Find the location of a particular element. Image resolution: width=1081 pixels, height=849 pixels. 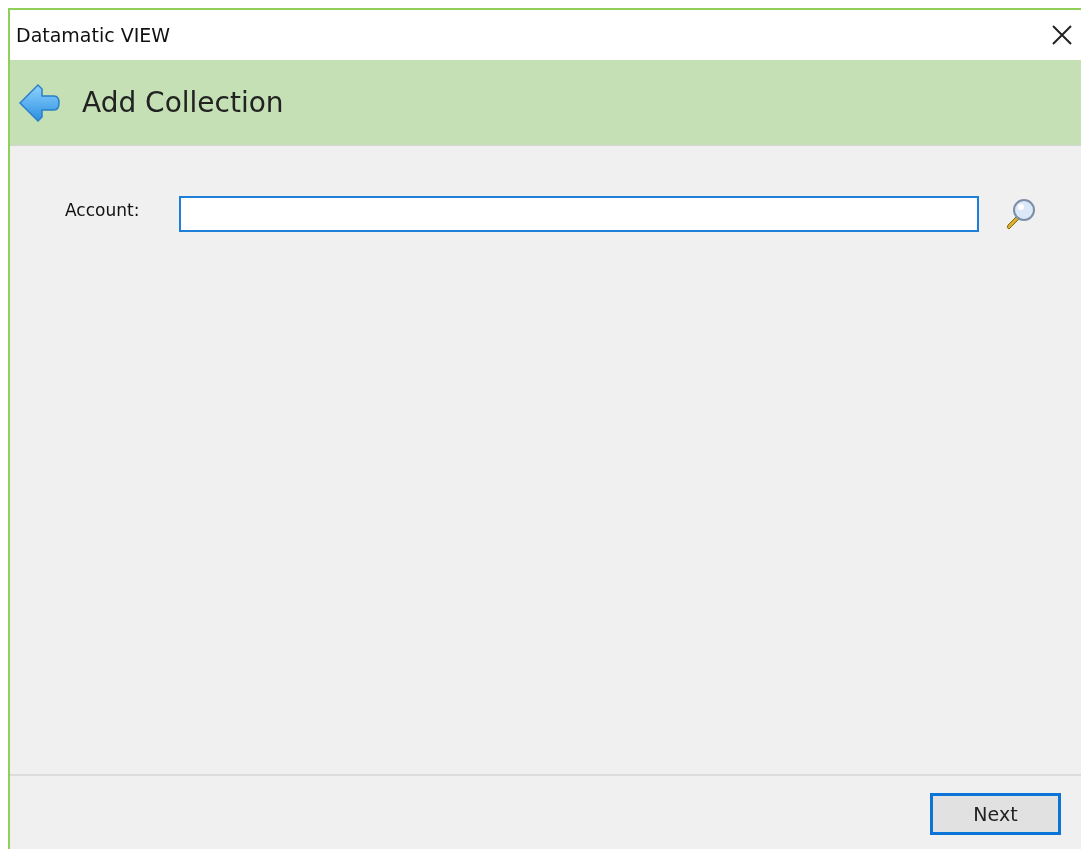

close-icon is located at coordinates (1062, 35).